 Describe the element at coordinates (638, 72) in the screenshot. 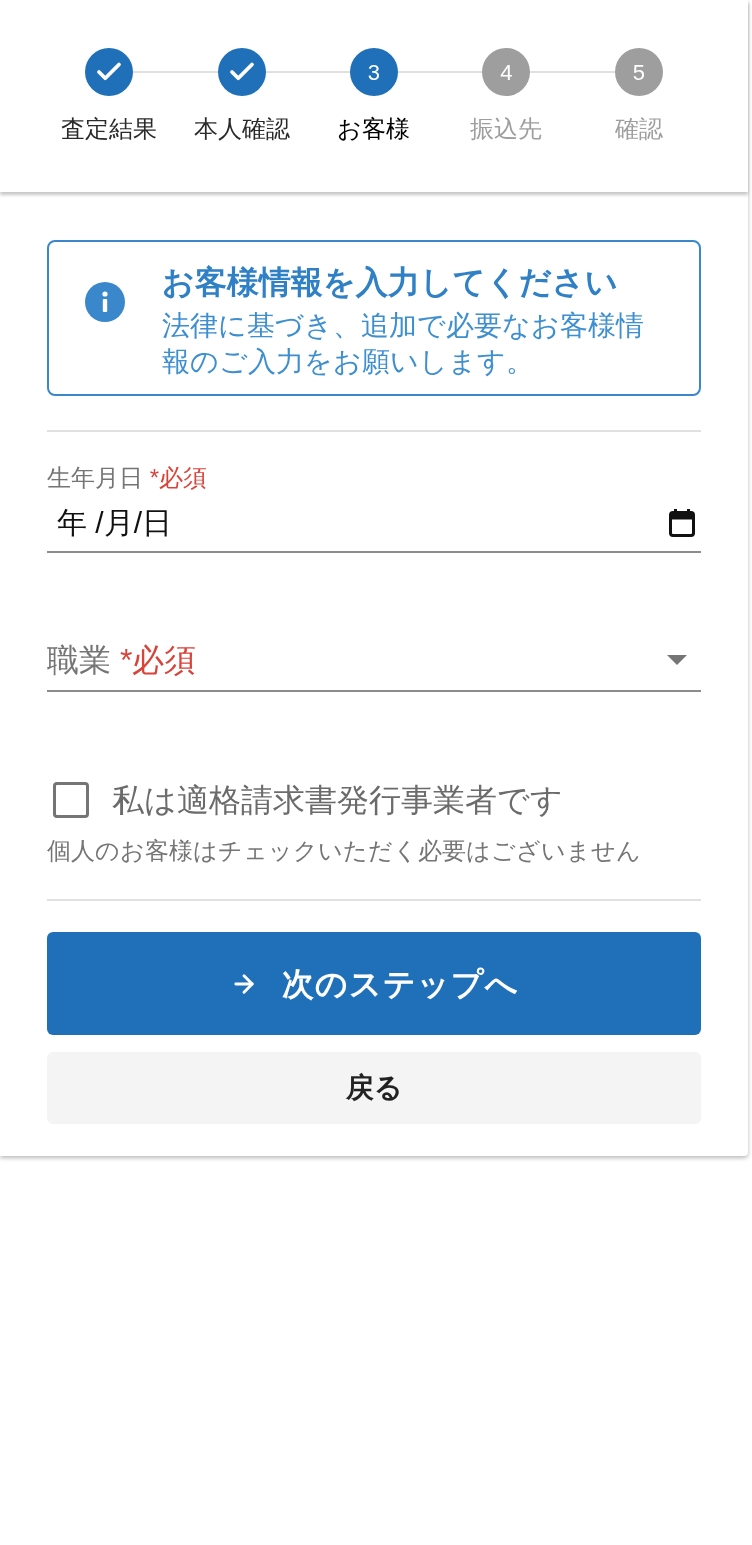

I see `step-number: 5` at that location.